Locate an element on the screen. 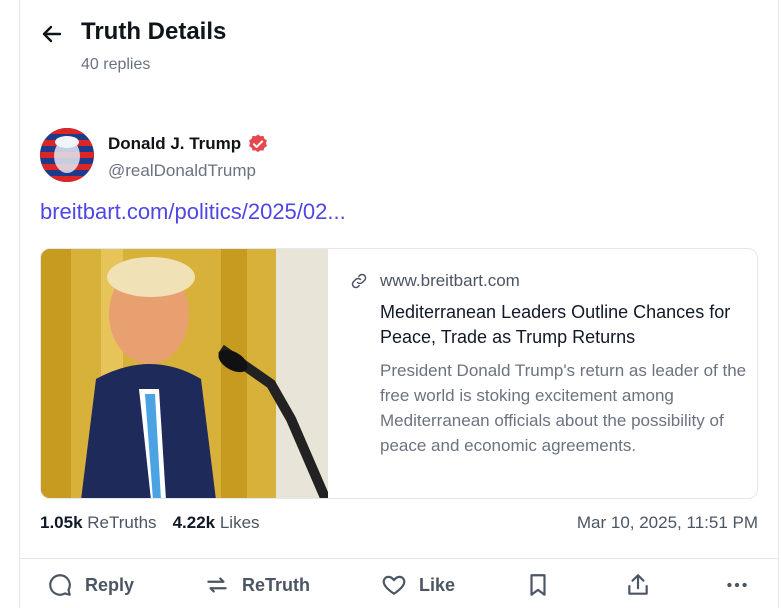 This screenshot has width=781, height=608. author-name: Donald J. Trump is located at coordinates (188, 144).